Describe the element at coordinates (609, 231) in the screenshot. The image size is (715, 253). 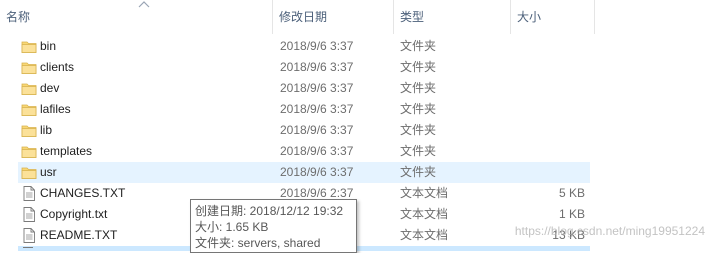
I see `watermark: https://blog.csdn.net/ming19951224` at that location.